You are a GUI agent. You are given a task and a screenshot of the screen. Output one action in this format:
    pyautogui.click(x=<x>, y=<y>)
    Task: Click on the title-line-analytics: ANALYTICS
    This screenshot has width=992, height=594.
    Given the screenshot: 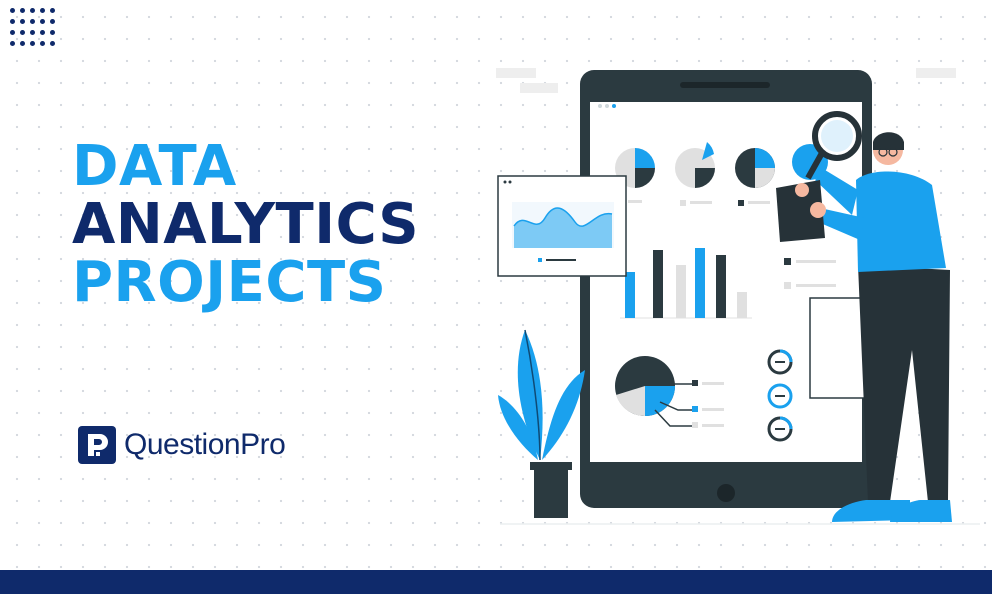 What is the action you would take?
    pyautogui.click(x=246, y=224)
    